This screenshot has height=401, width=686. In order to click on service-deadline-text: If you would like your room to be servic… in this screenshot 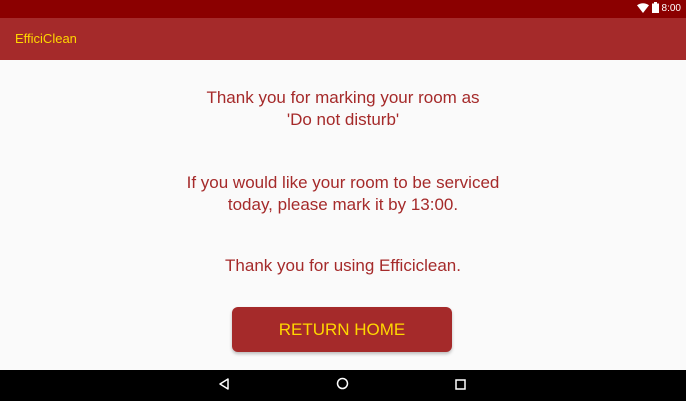, I will do `click(343, 194)`.